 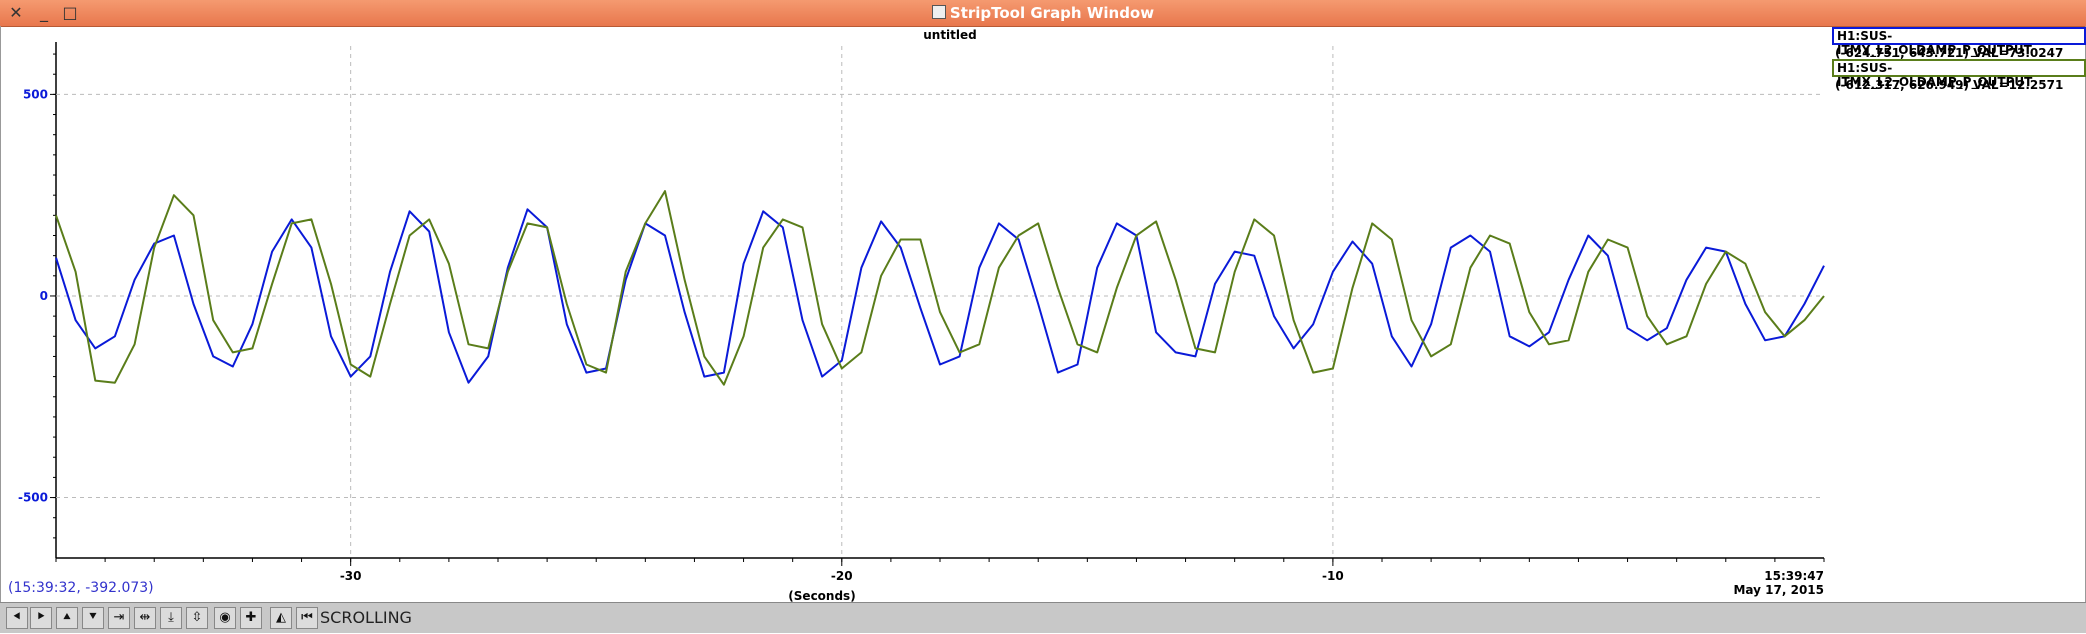 I want to click on reset-icon: ⏮, so click(x=307, y=617).